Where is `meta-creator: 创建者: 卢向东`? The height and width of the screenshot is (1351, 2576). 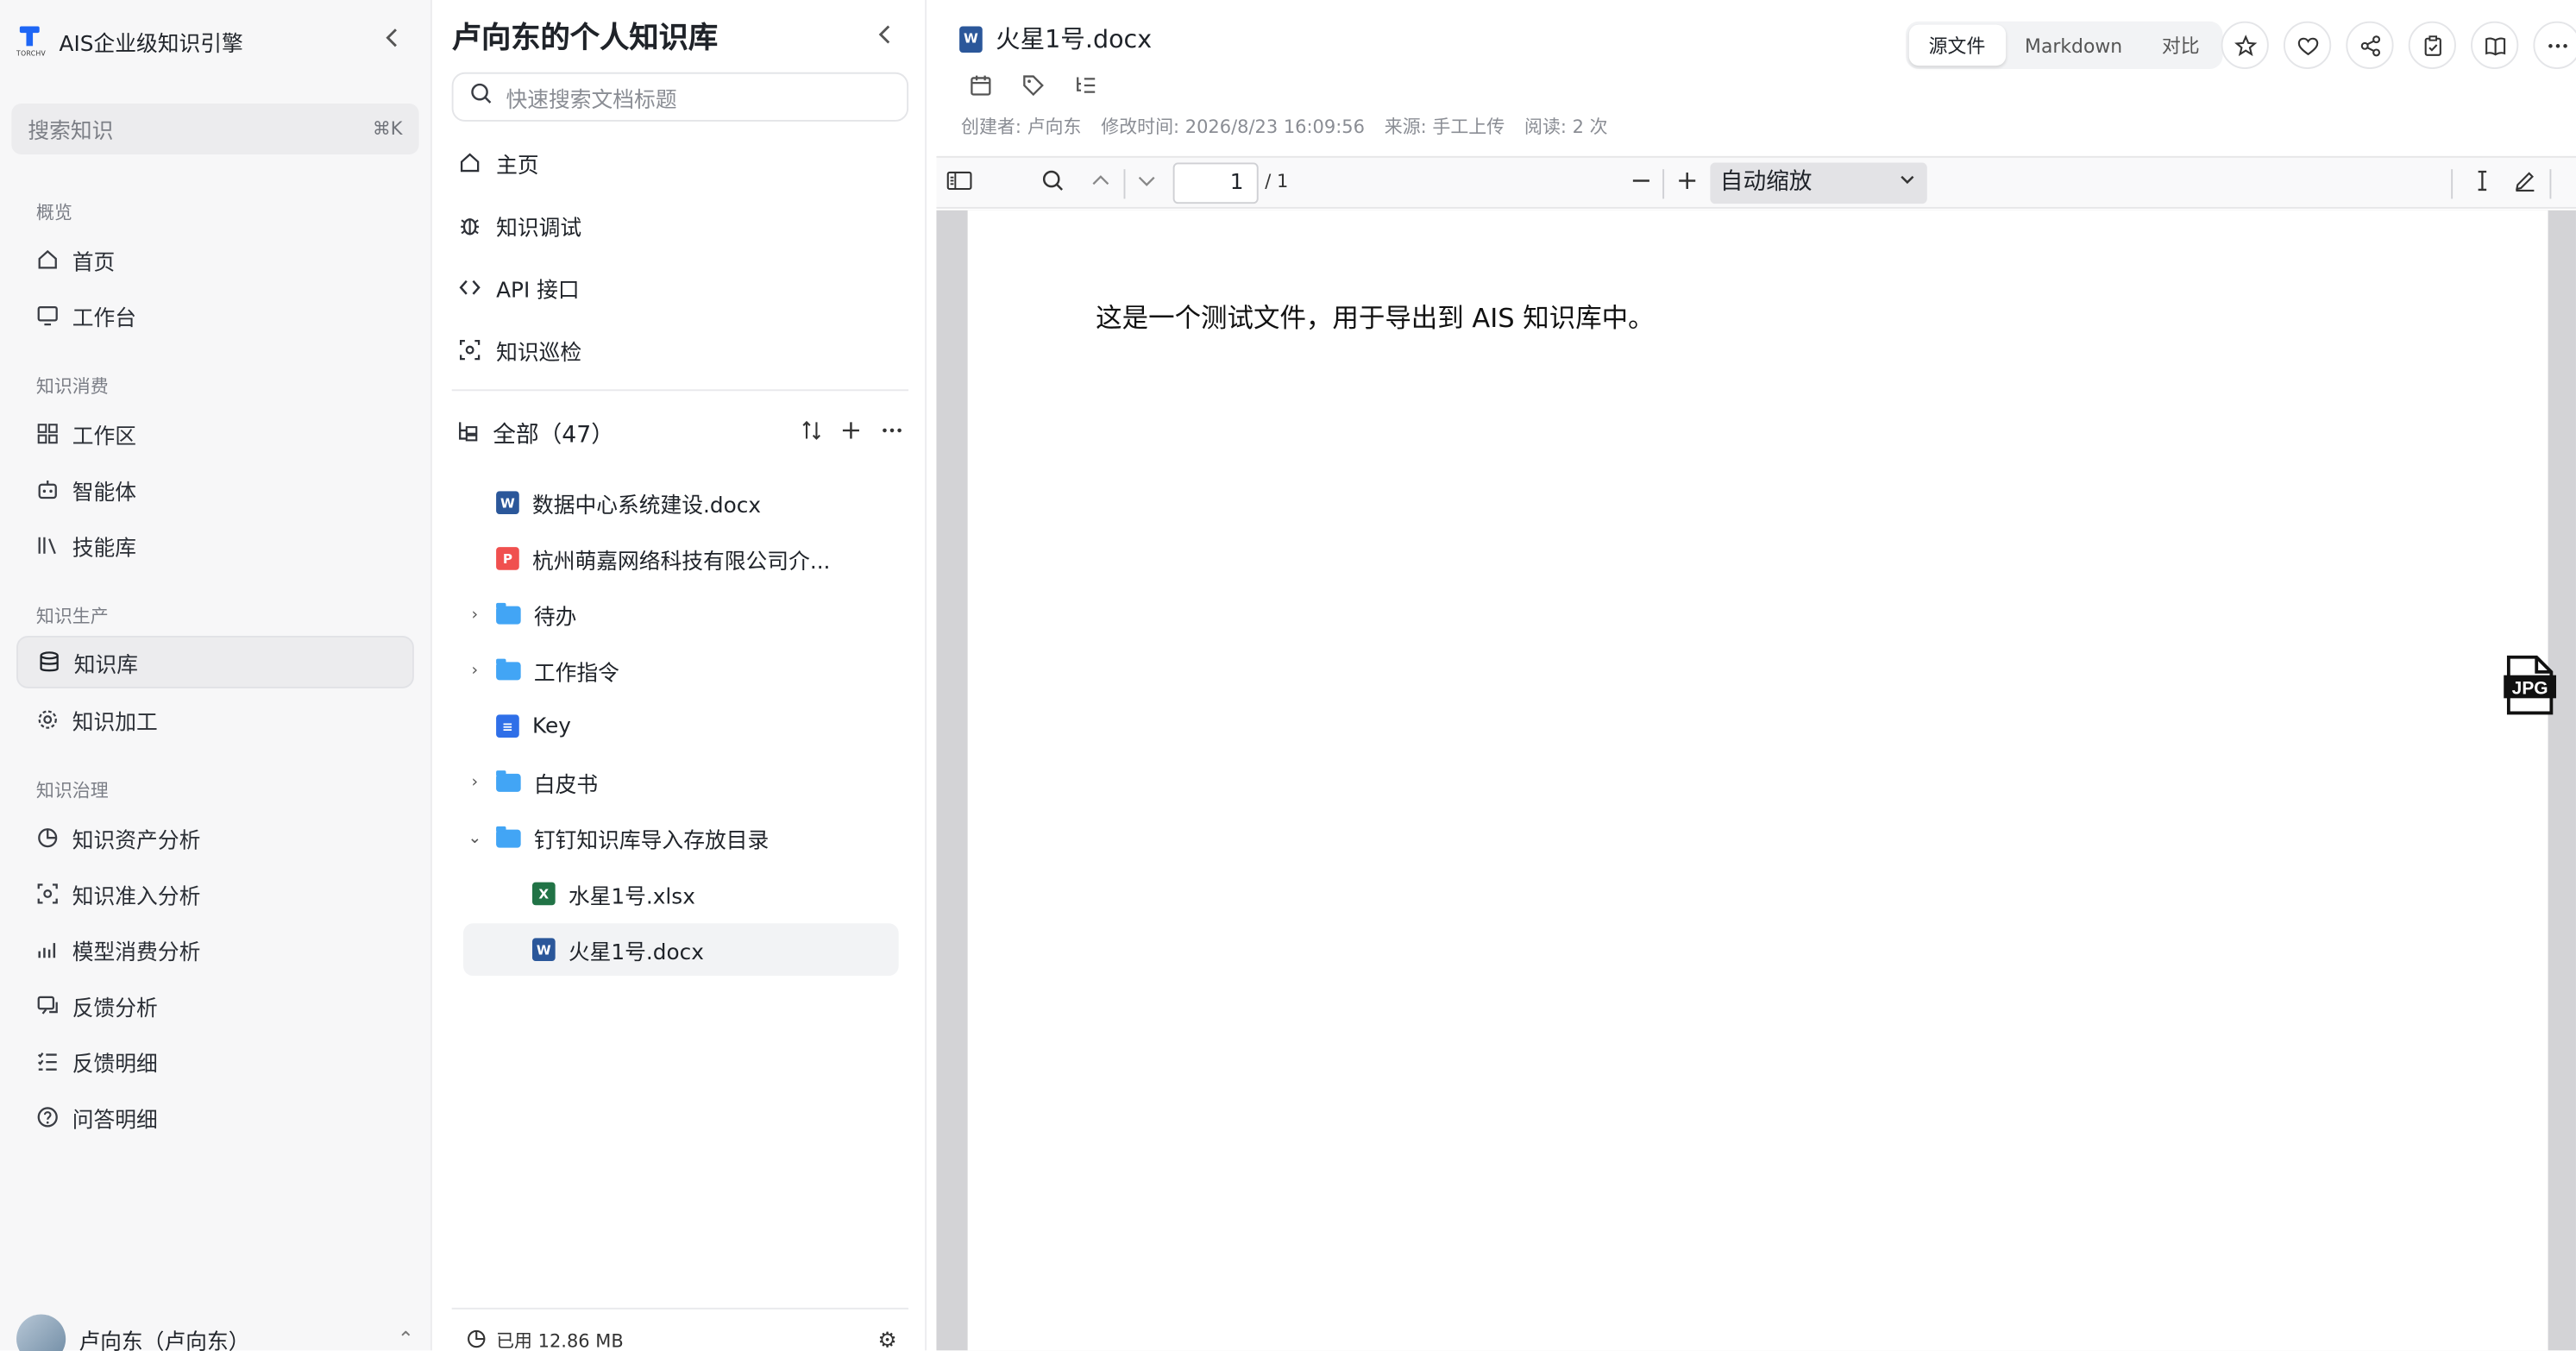 meta-creator: 创建者: 卢向东 is located at coordinates (1021, 127).